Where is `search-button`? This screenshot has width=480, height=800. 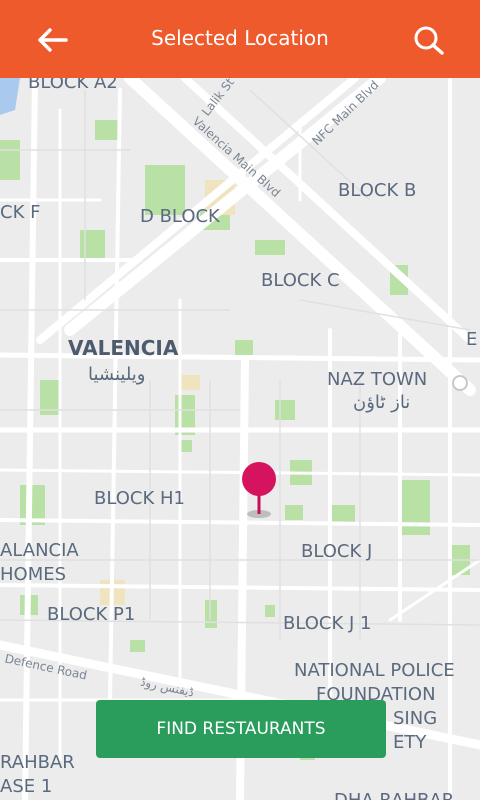 search-button is located at coordinates (429, 40).